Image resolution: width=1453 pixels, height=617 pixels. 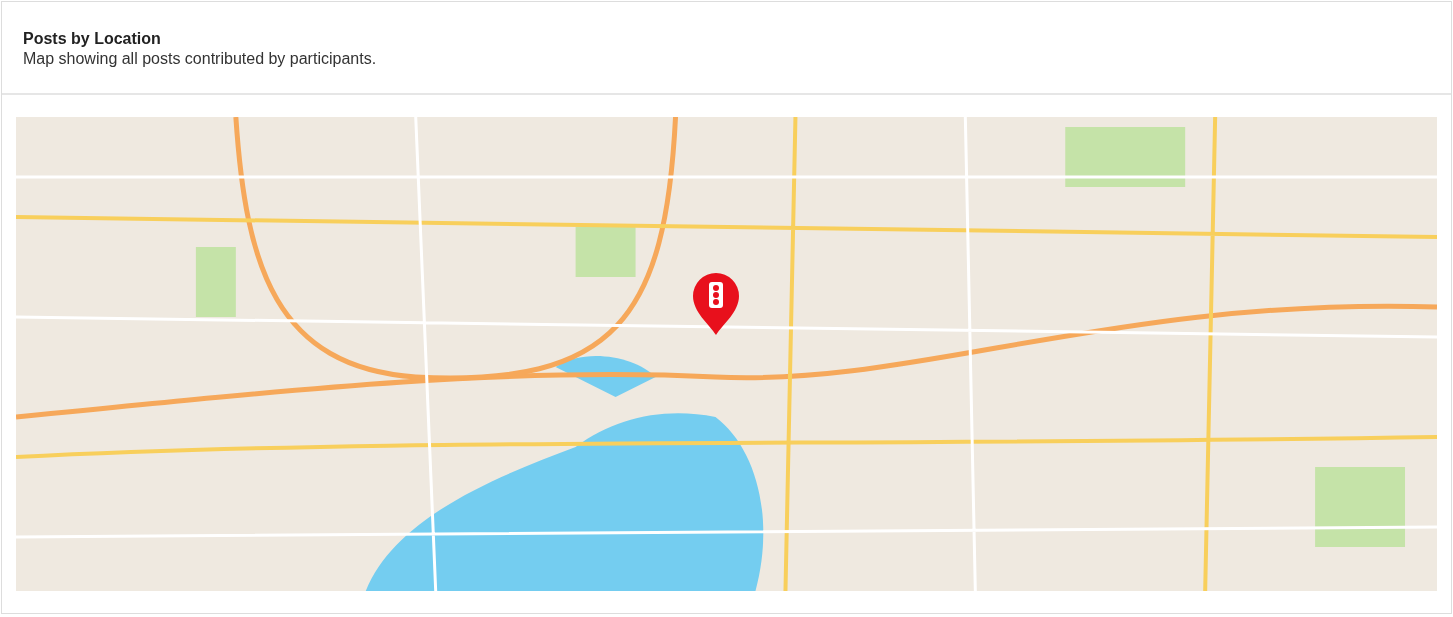 What do you see at coordinates (716, 304) in the screenshot?
I see `traffic-light-marker-icon` at bounding box center [716, 304].